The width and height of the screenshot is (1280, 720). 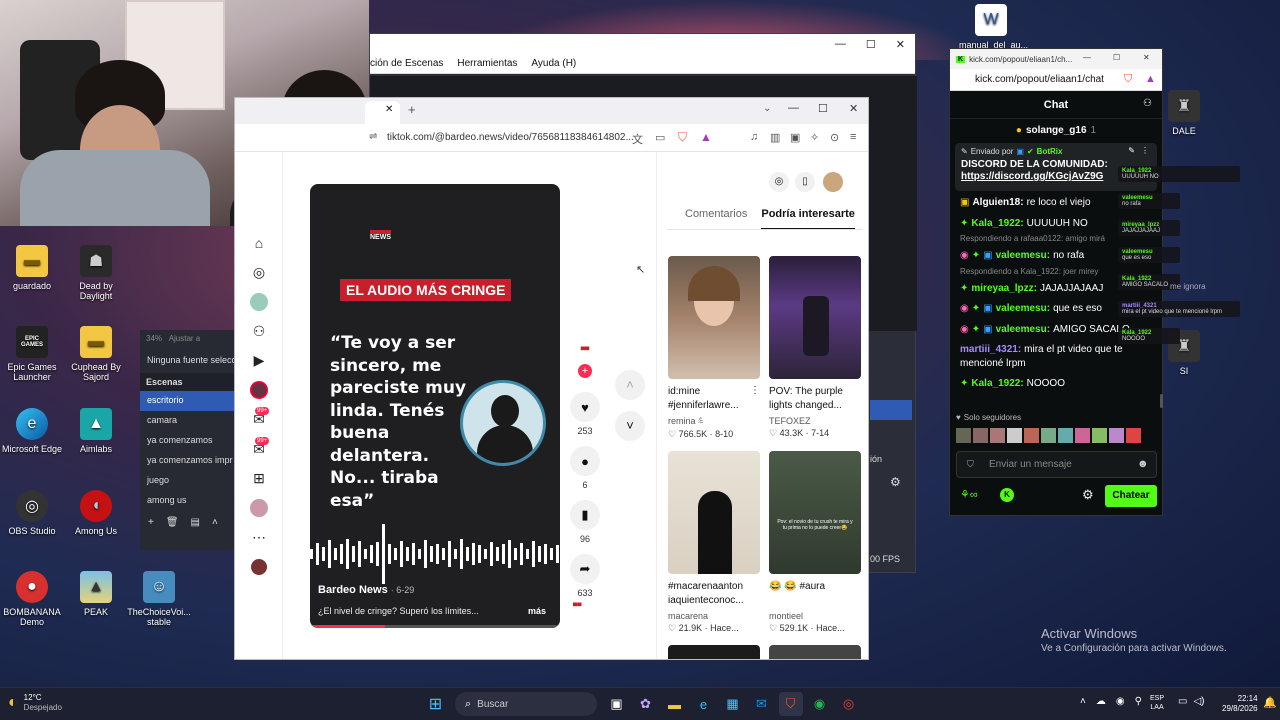 I want to click on desktop-icon-aimlabs: ▲ Aimlabs, so click(x=96, y=431).